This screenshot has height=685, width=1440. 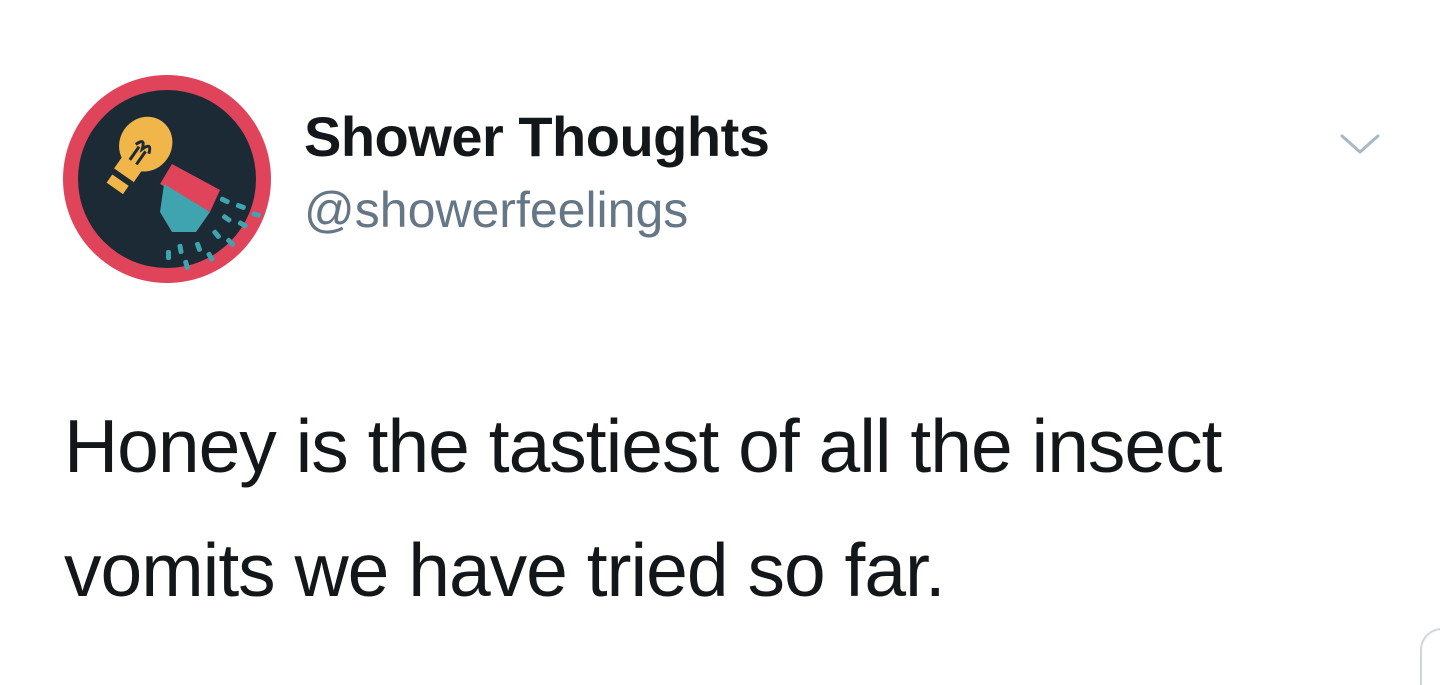 I want to click on partial-frame, so click(x=1430, y=656).